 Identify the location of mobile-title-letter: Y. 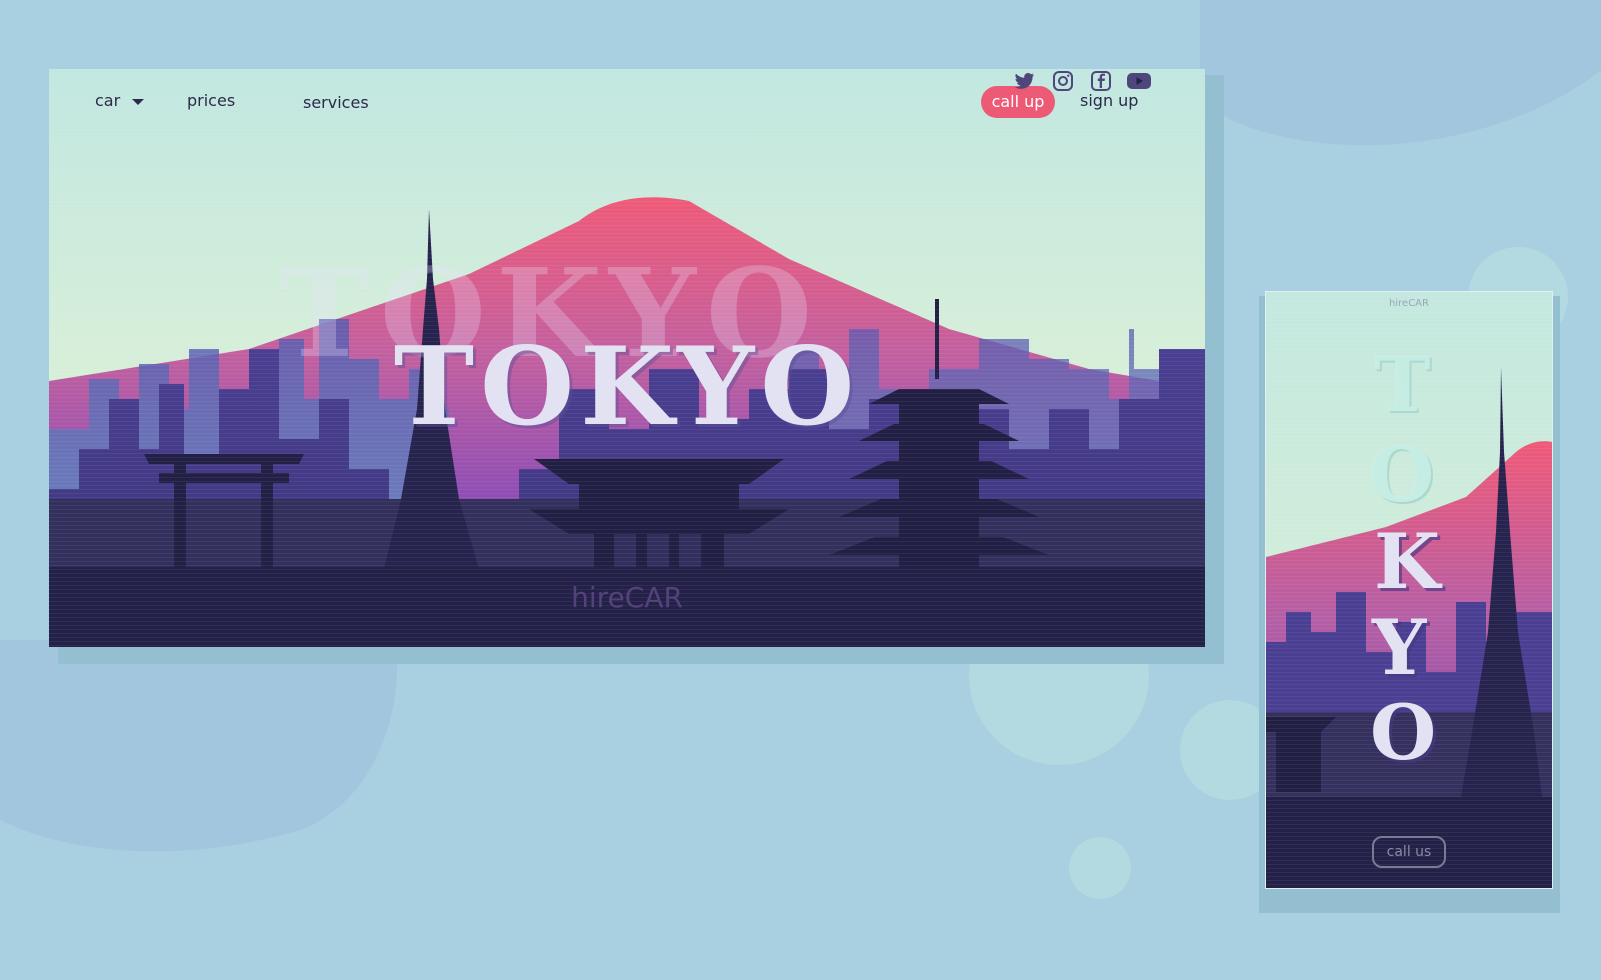
(1399, 647).